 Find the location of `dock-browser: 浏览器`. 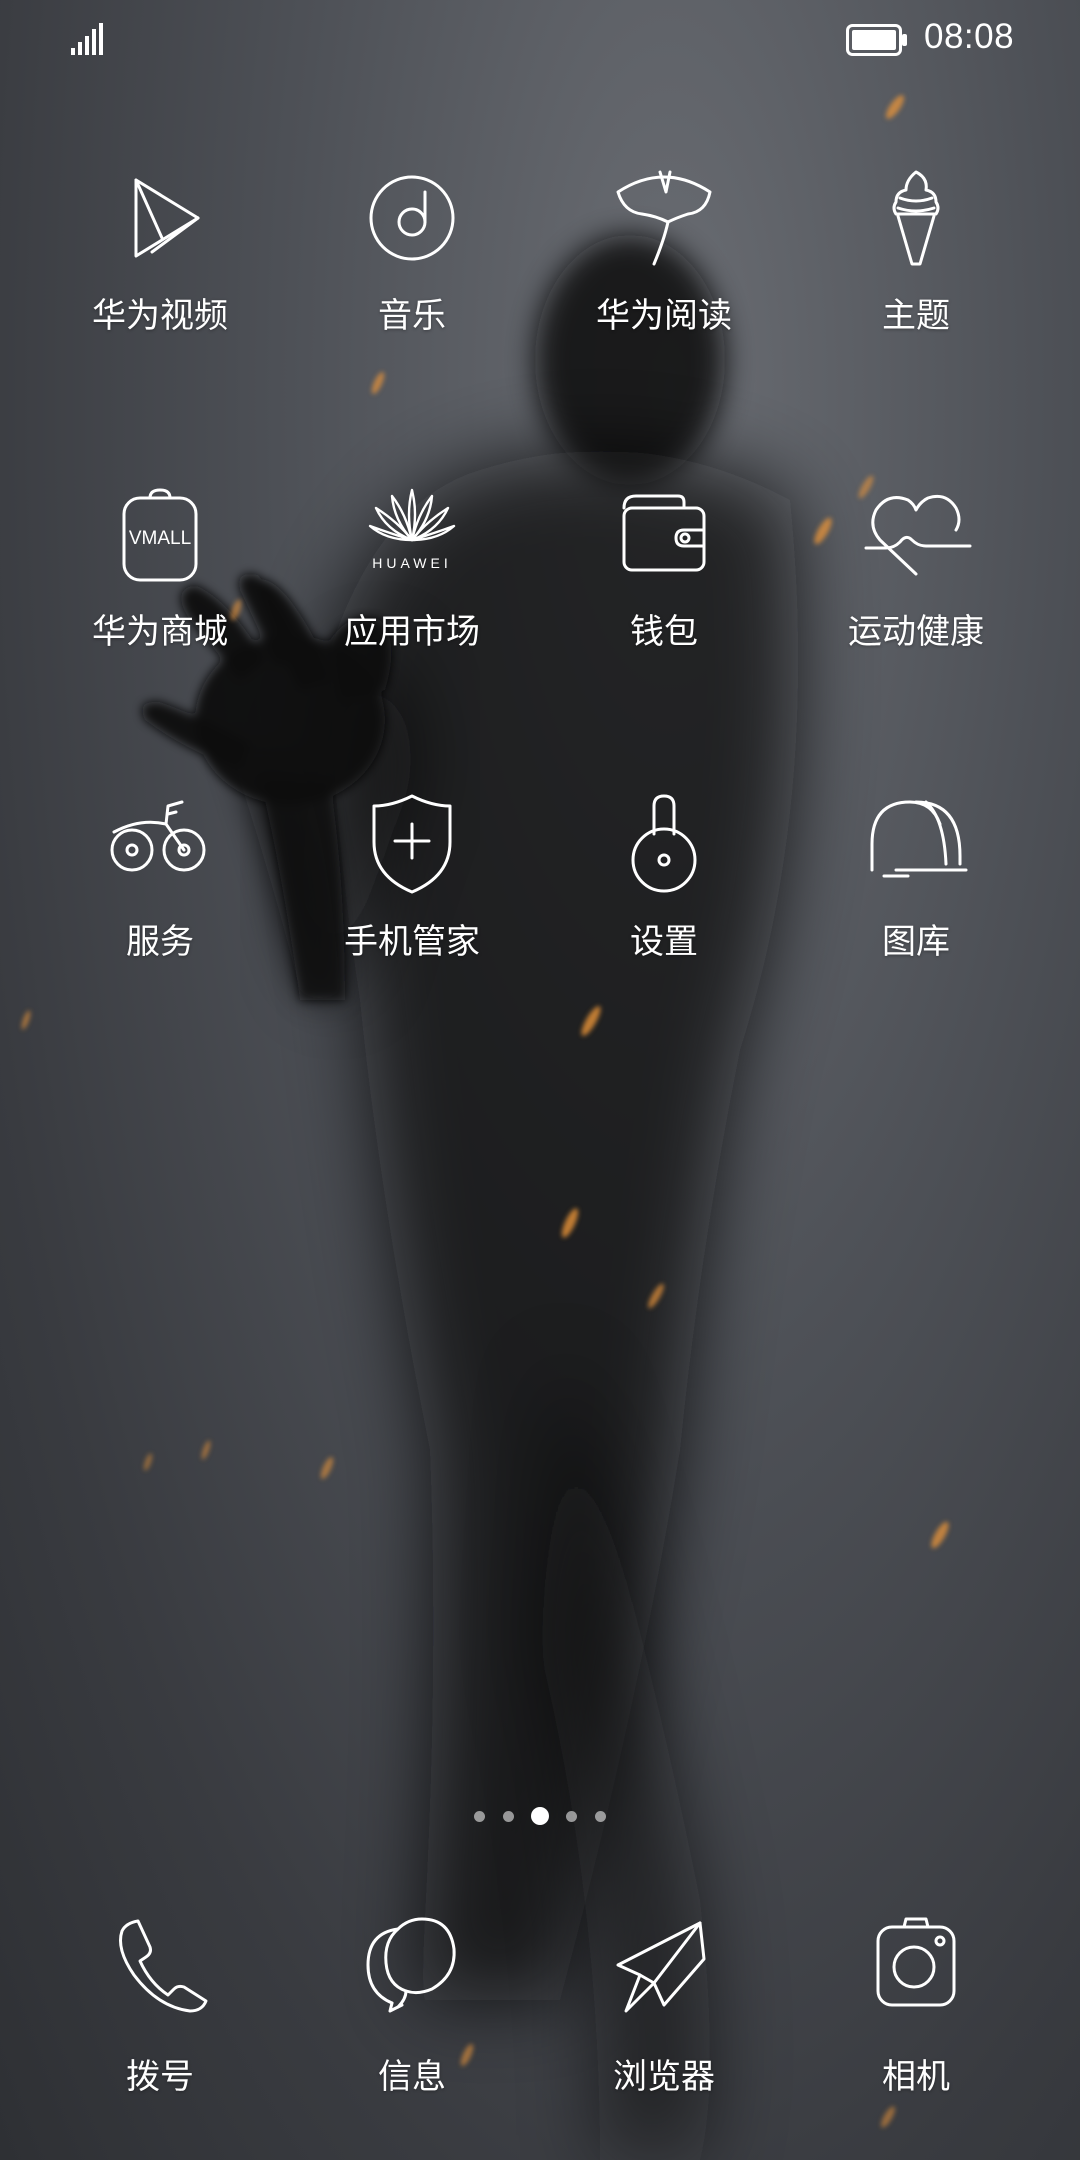

dock-browser: 浏览器 is located at coordinates (664, 2007).